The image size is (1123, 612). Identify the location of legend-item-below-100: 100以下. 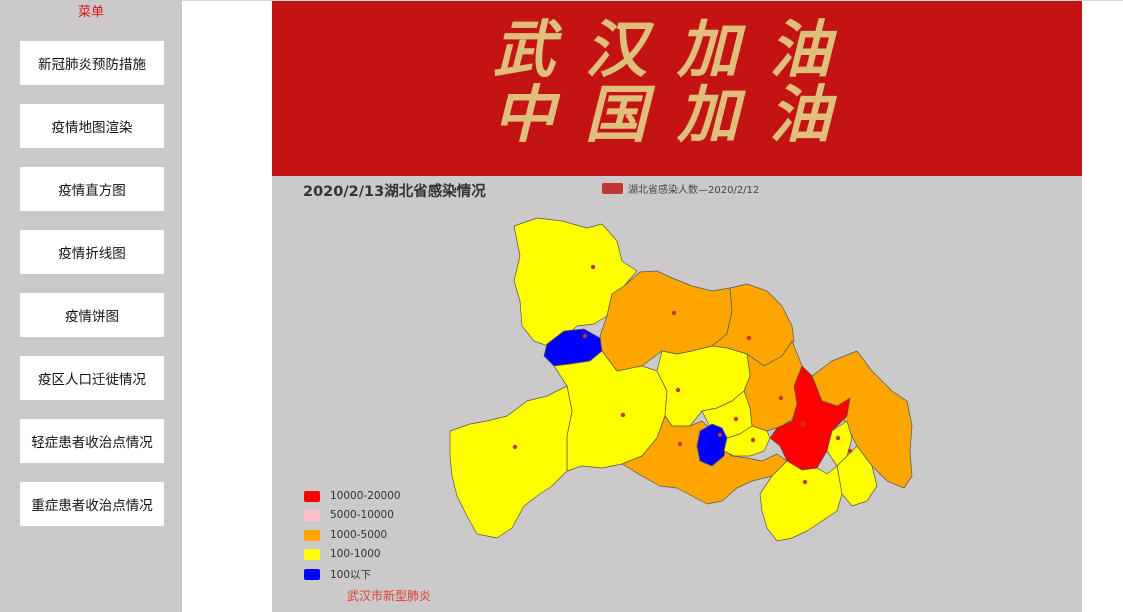
(337, 574).